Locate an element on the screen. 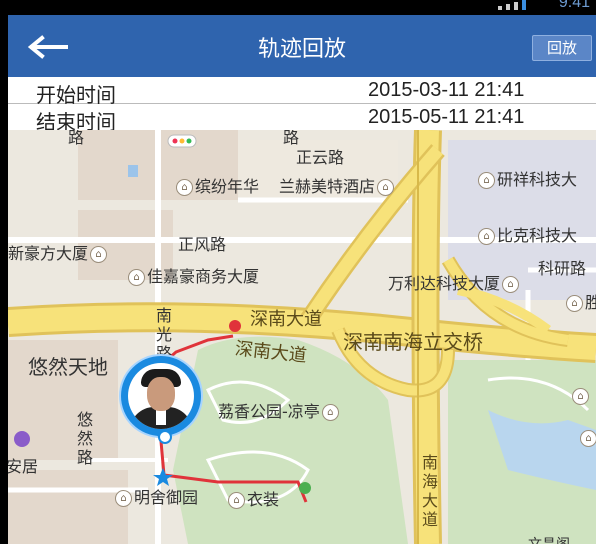 The width and height of the screenshot is (596, 544). map-label: 正风路 is located at coordinates (202, 244).